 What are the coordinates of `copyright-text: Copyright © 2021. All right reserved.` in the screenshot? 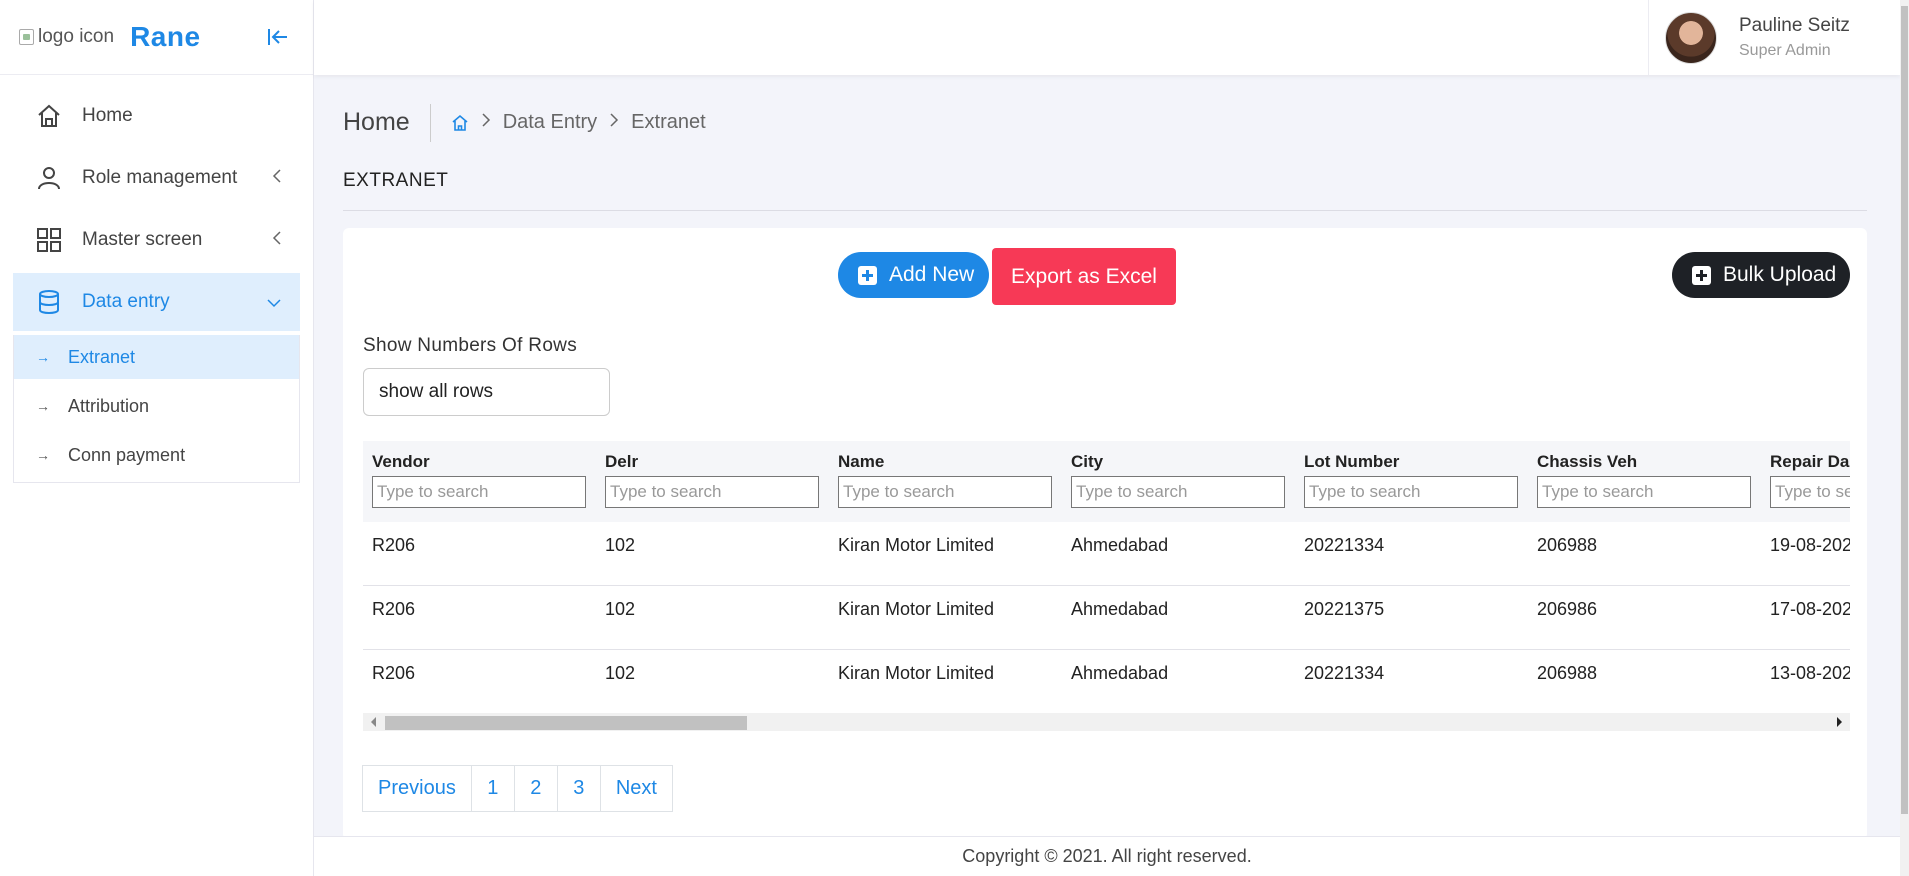 It's located at (1107, 856).